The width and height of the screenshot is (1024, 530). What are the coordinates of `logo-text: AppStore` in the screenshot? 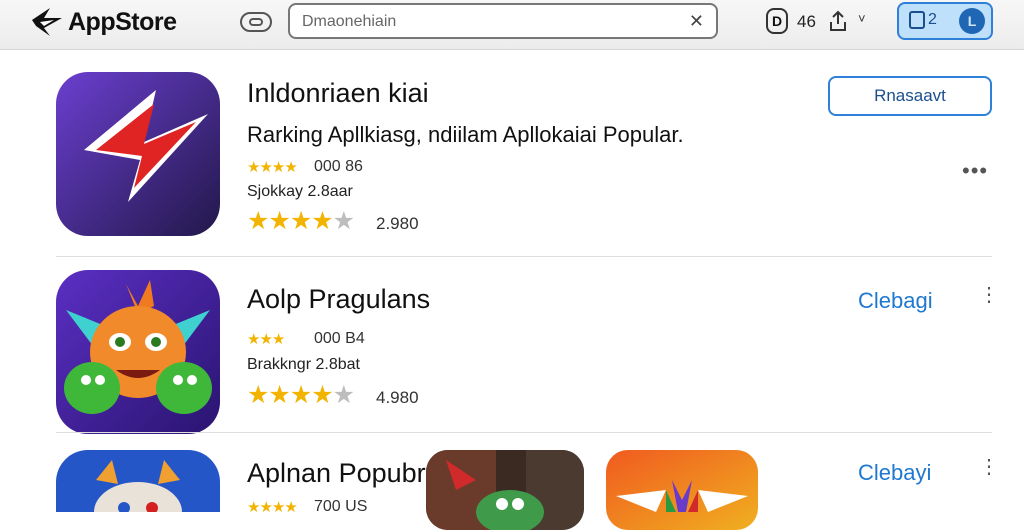 It's located at (122, 21).